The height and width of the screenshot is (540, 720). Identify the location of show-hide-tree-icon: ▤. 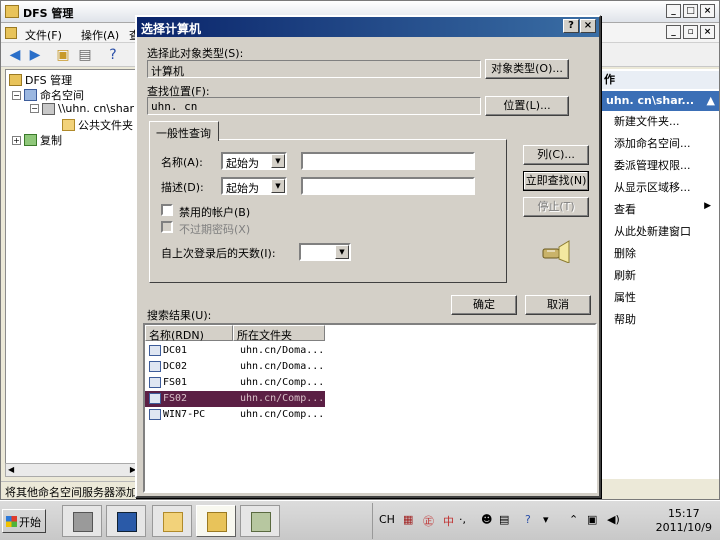
(85, 55).